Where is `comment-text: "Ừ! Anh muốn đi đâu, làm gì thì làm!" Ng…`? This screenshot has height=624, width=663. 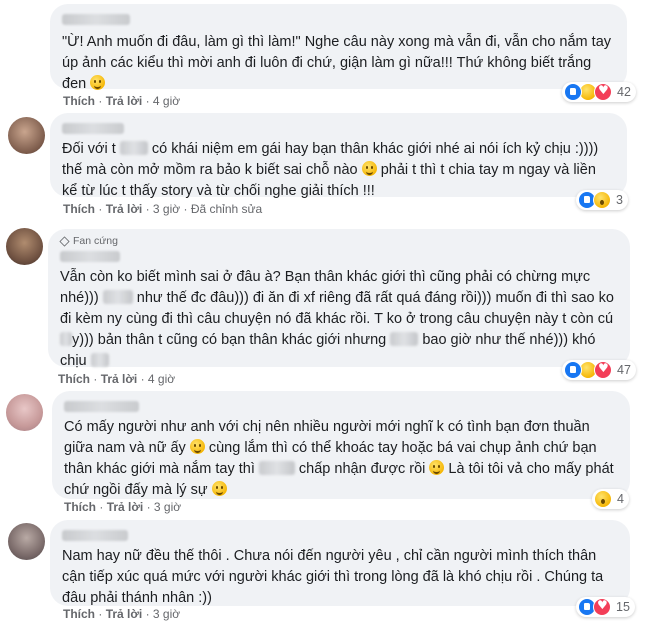 comment-text: "Ừ! Anh muốn đi đâu, làm gì thì làm!" Ng… is located at coordinates (337, 63).